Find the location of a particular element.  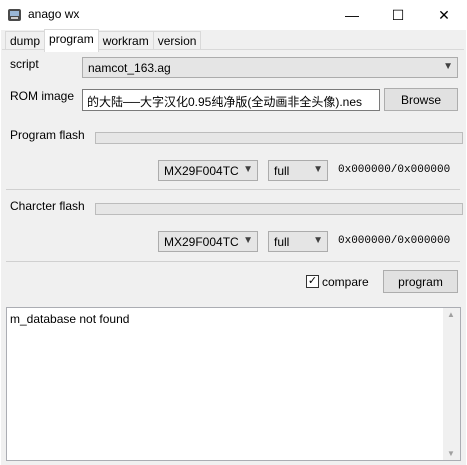

charcter-flash-label: Charcter flash is located at coordinates (47, 206).